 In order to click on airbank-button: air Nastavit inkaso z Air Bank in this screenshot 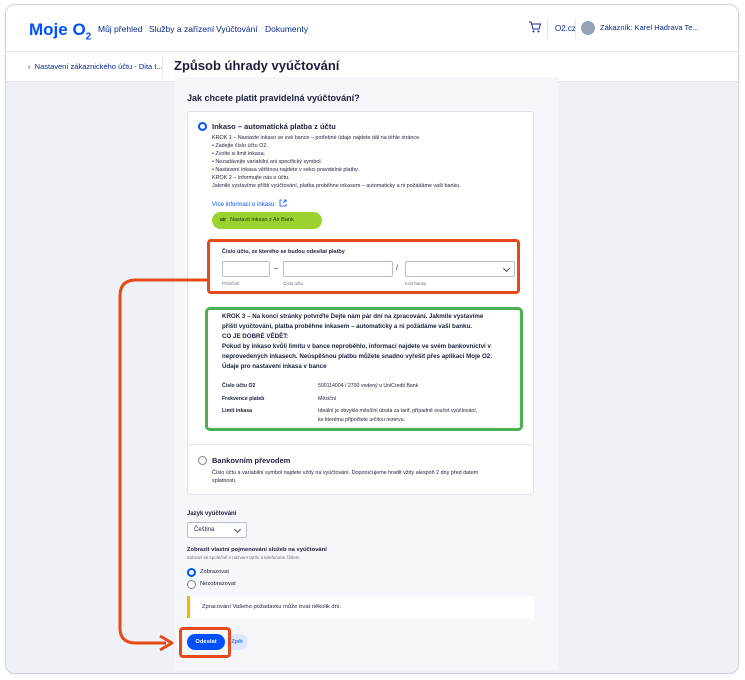, I will do `click(267, 220)`.